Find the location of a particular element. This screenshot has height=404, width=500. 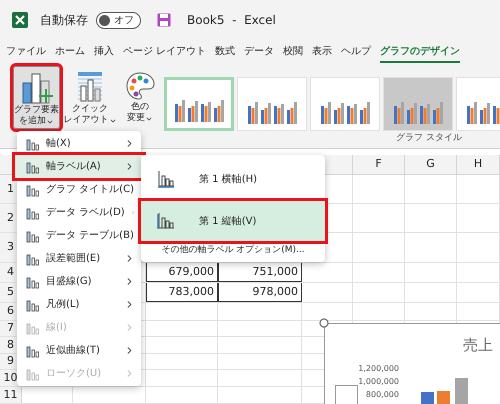

row-header: 9 is located at coordinates (10, 361).